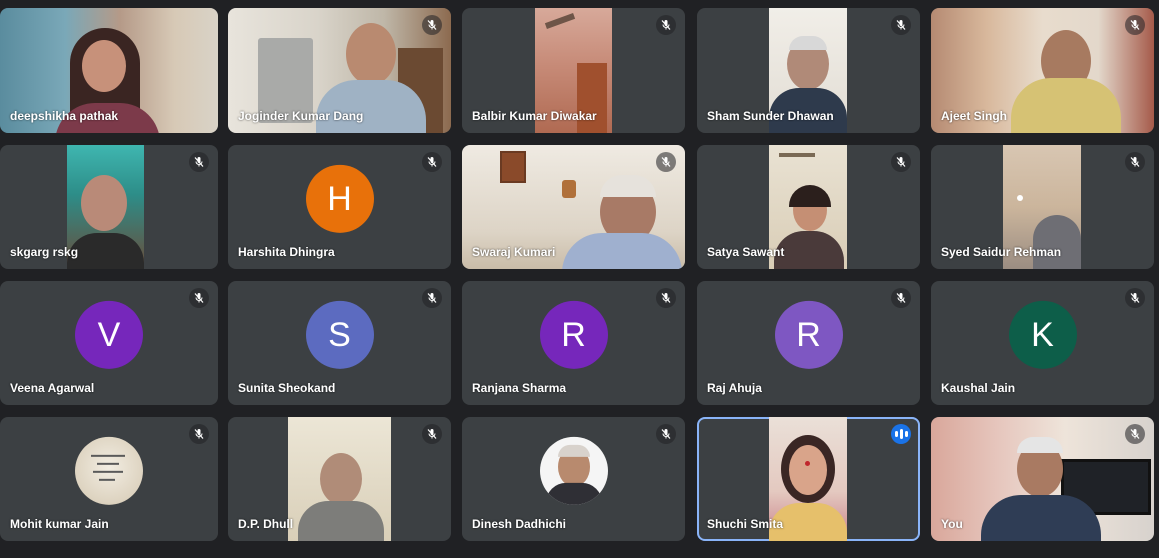 The image size is (1159, 558). What do you see at coordinates (301, 116) in the screenshot?
I see `participant-name: Joginder Kumar Dang` at bounding box center [301, 116].